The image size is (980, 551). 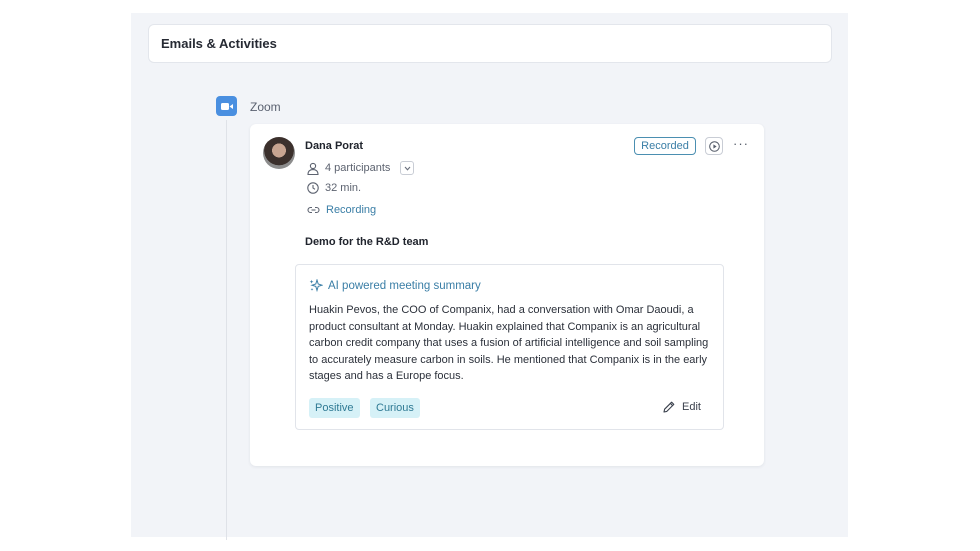 What do you see at coordinates (334, 408) in the screenshot?
I see `sentiment-tag-positive: Positive` at bounding box center [334, 408].